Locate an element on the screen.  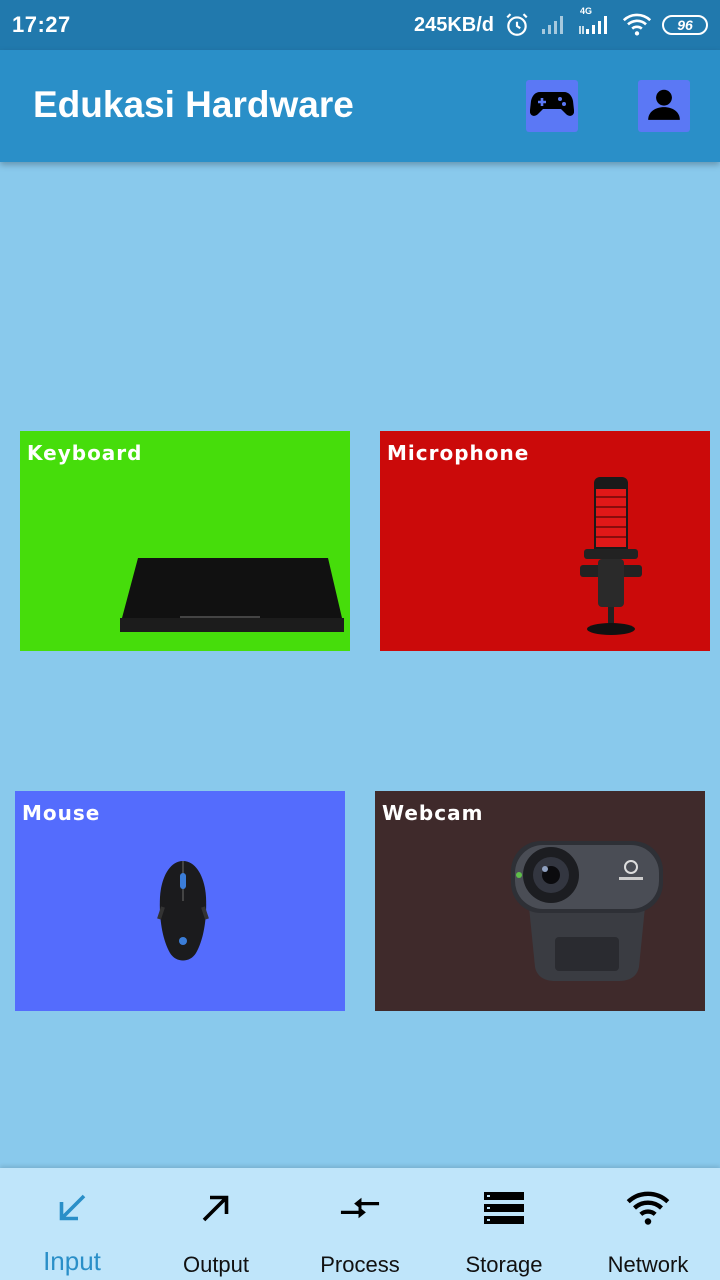
arrow-down-left-icon is located at coordinates (72, 1208).